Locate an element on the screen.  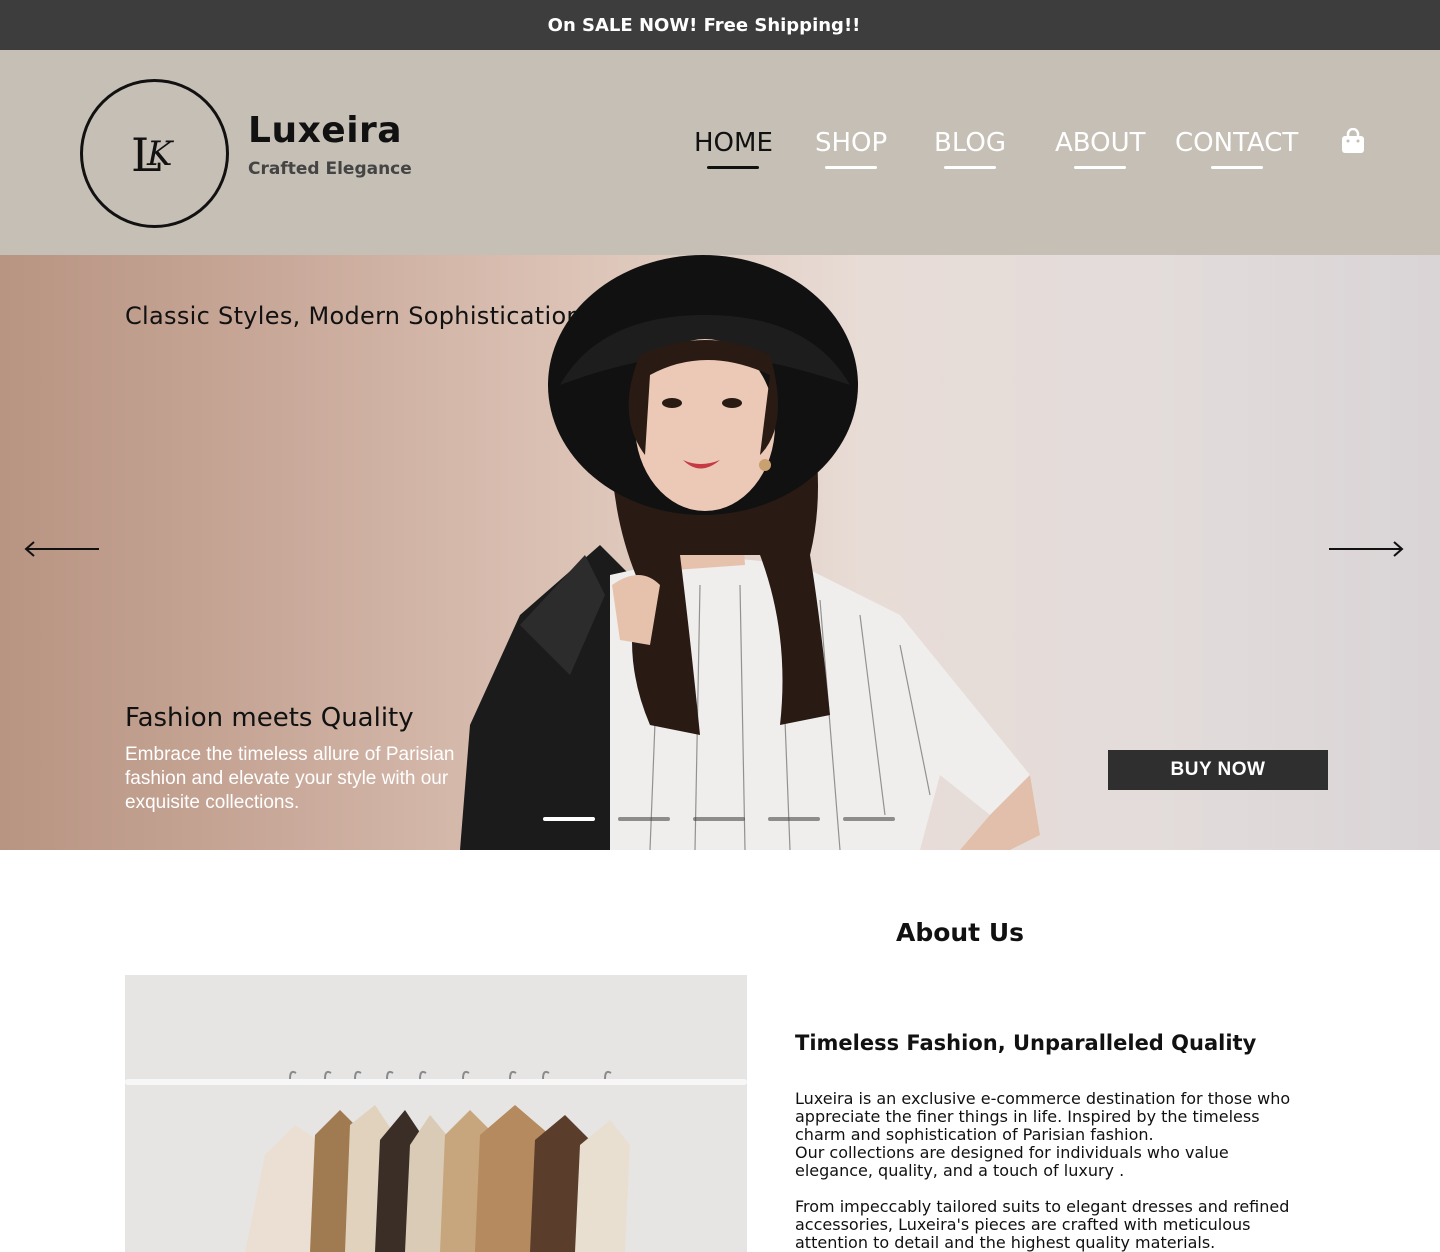
nav-item-label: SHOP is located at coordinates (851, 143).